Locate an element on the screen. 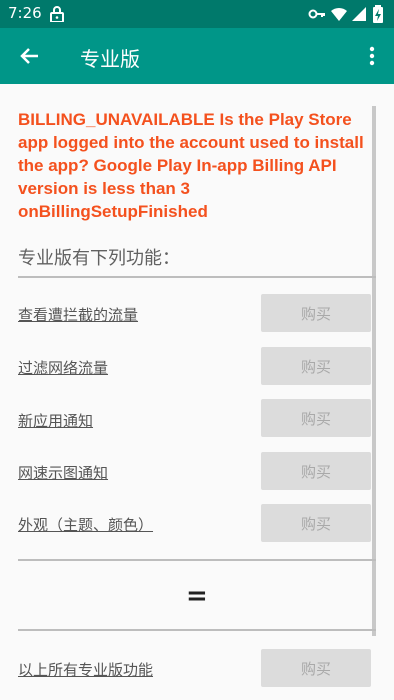 The height and width of the screenshot is (700, 394). arrow-back-icon is located at coordinates (30, 56).